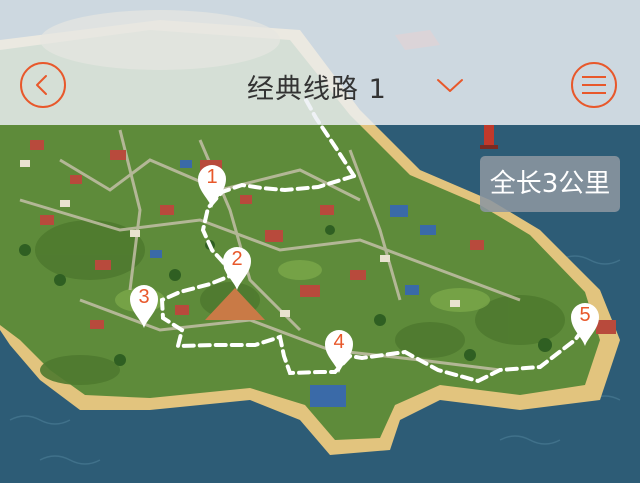 This screenshot has width=640, height=483. I want to click on route-stop-number: 3, so click(144, 297).